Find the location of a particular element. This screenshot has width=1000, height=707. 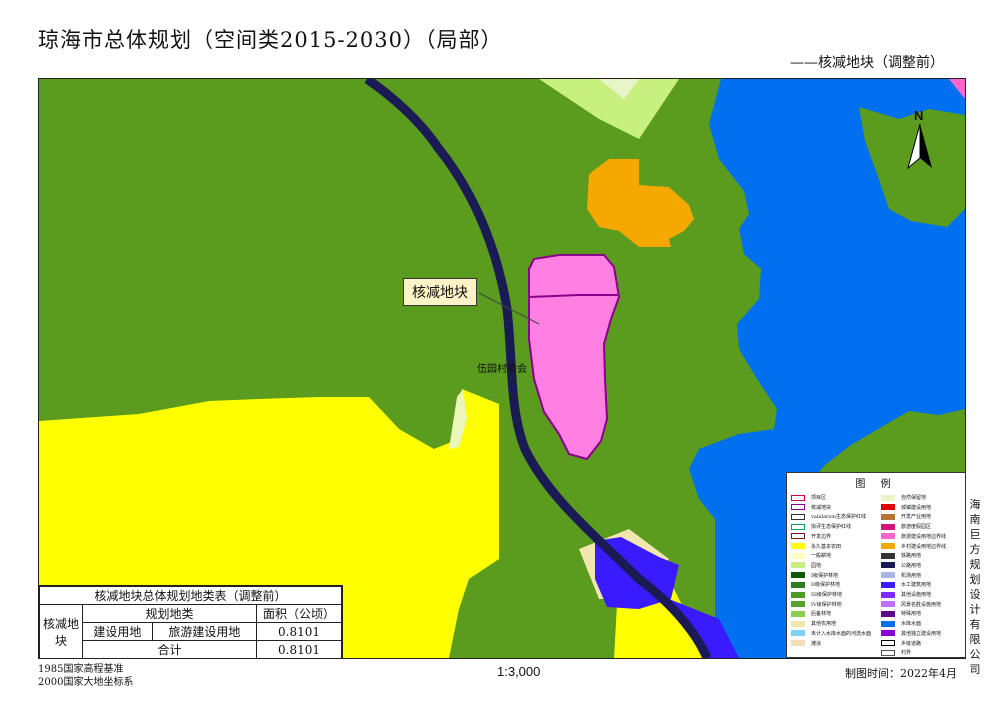

legend-label: I级保护林地 is located at coordinates (824, 575).